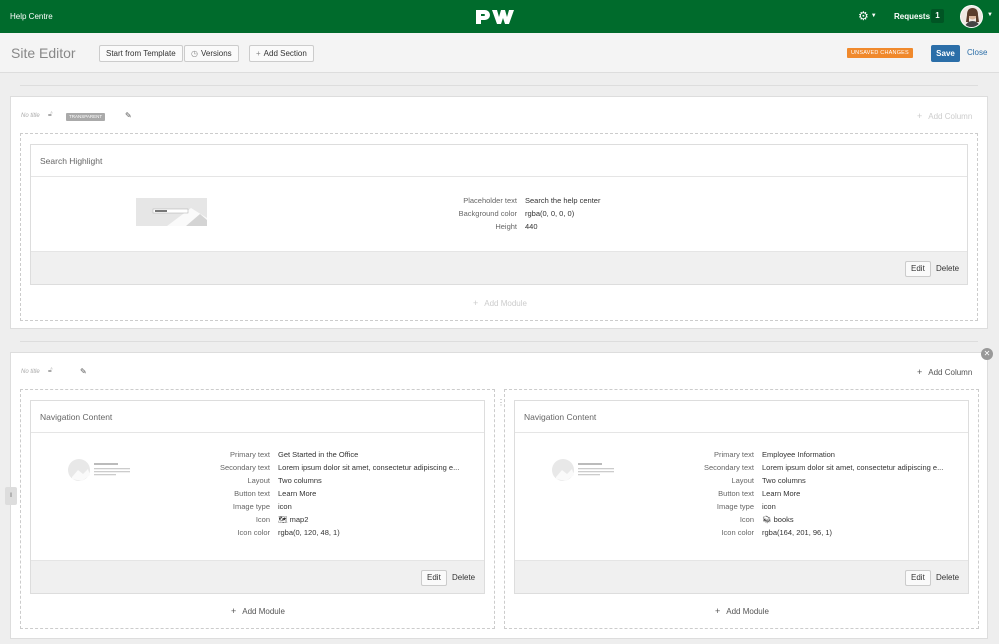 The image size is (999, 644). What do you see at coordinates (11, 496) in the screenshot?
I see `side-panel-toggle-icon: ‖` at bounding box center [11, 496].